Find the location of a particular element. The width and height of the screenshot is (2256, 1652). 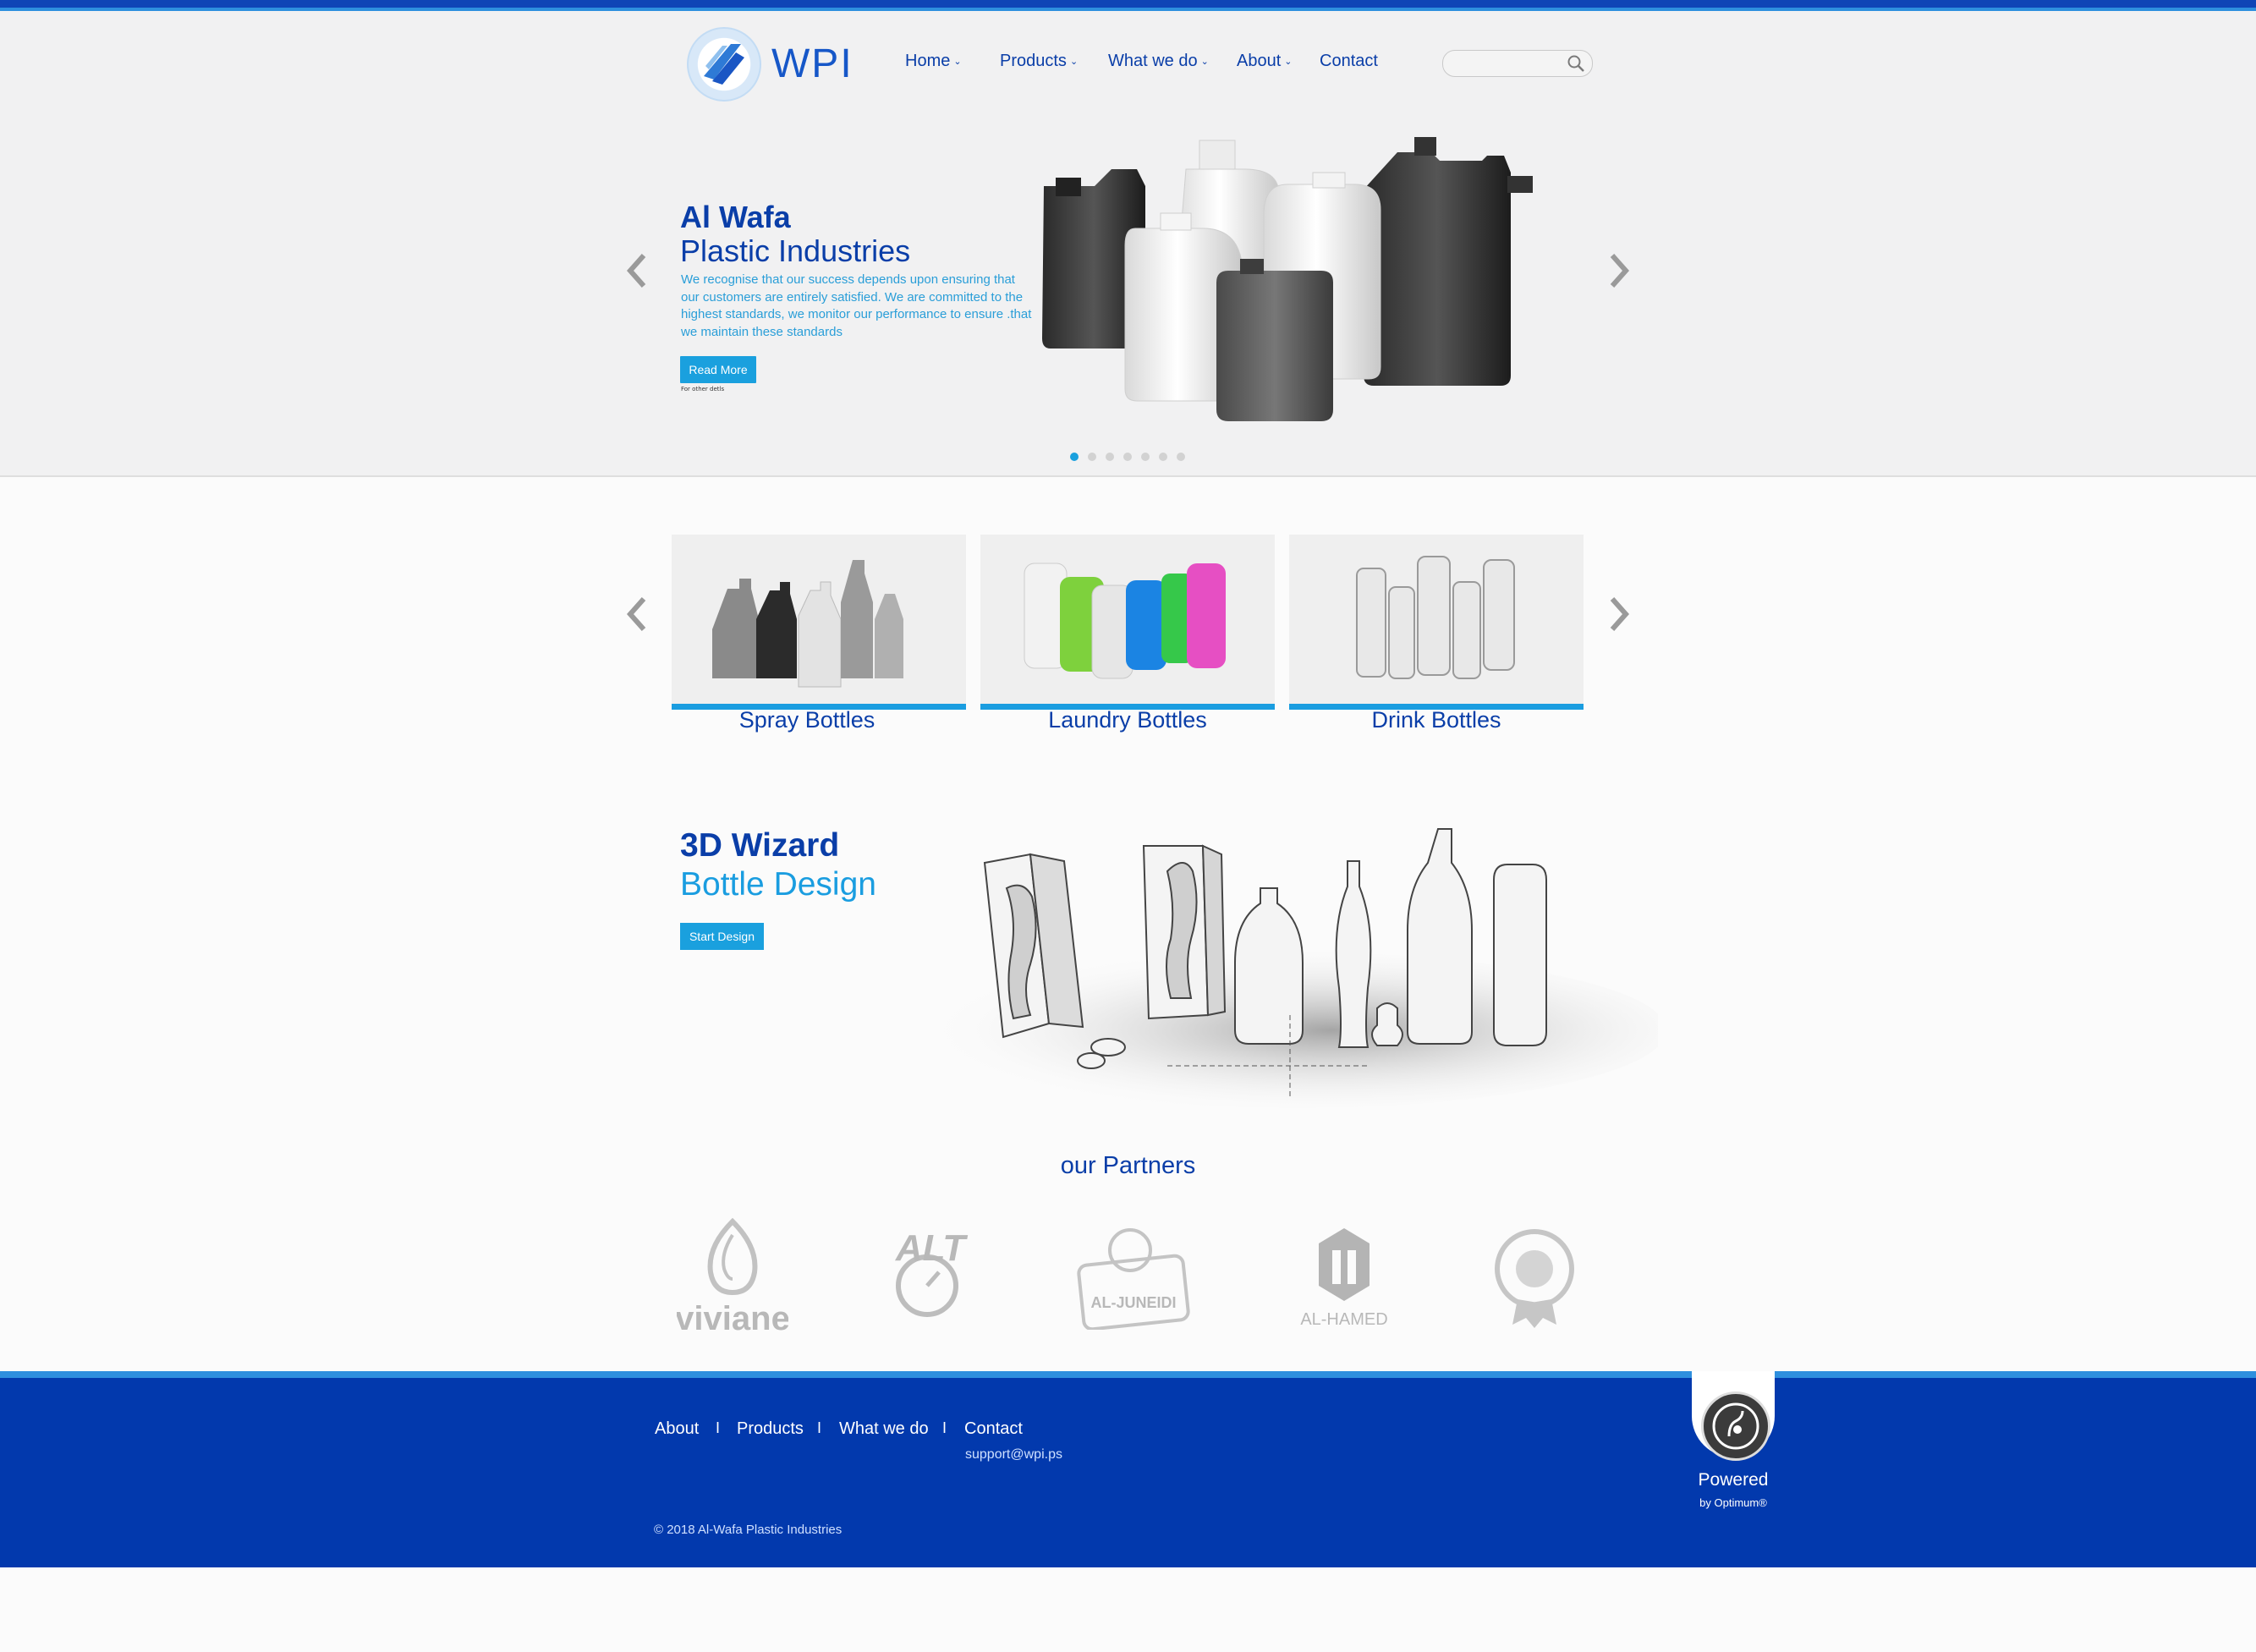

nav-products-label: Products is located at coordinates (1033, 61).